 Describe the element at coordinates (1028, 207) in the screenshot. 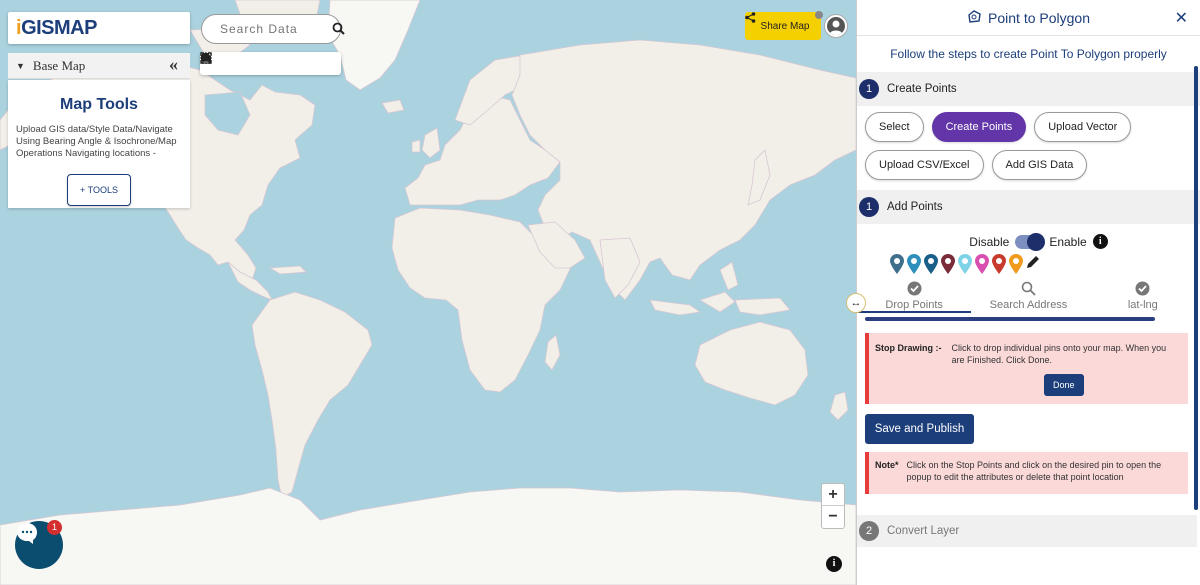

I see `step-add-points: 1 Add Points` at that location.